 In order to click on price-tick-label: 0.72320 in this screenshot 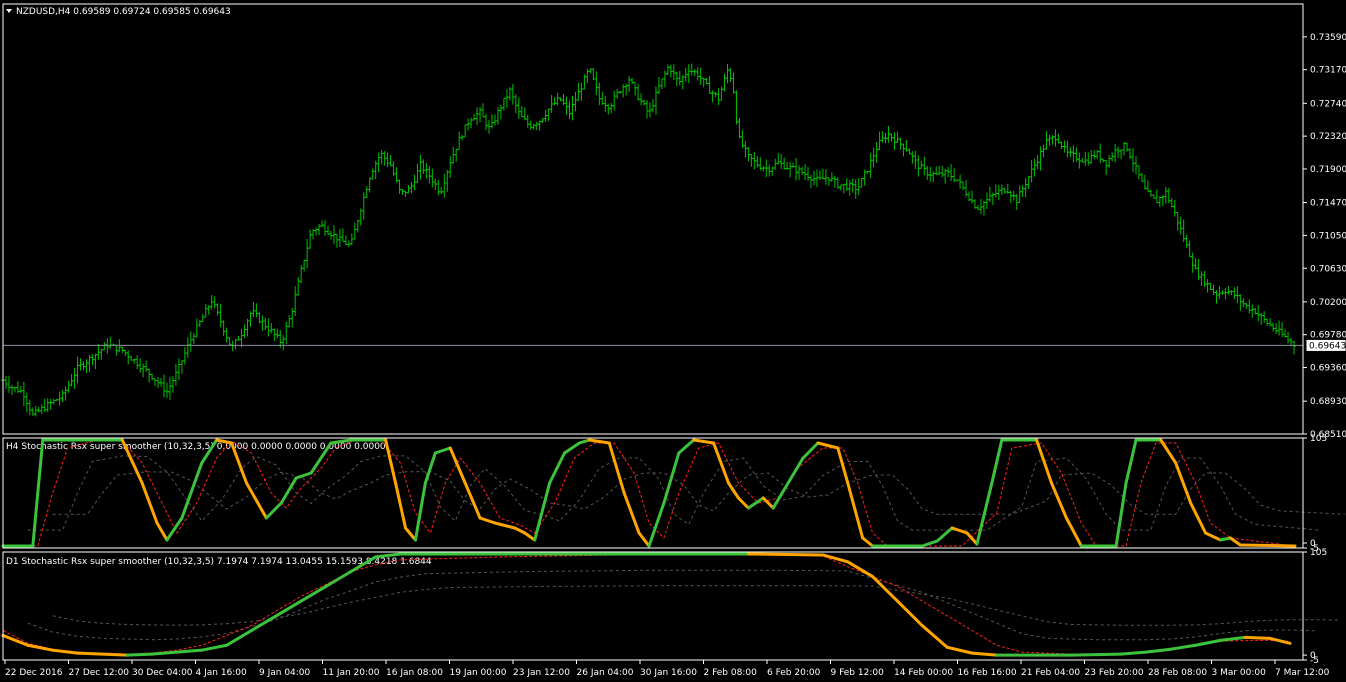, I will do `click(1328, 137)`.